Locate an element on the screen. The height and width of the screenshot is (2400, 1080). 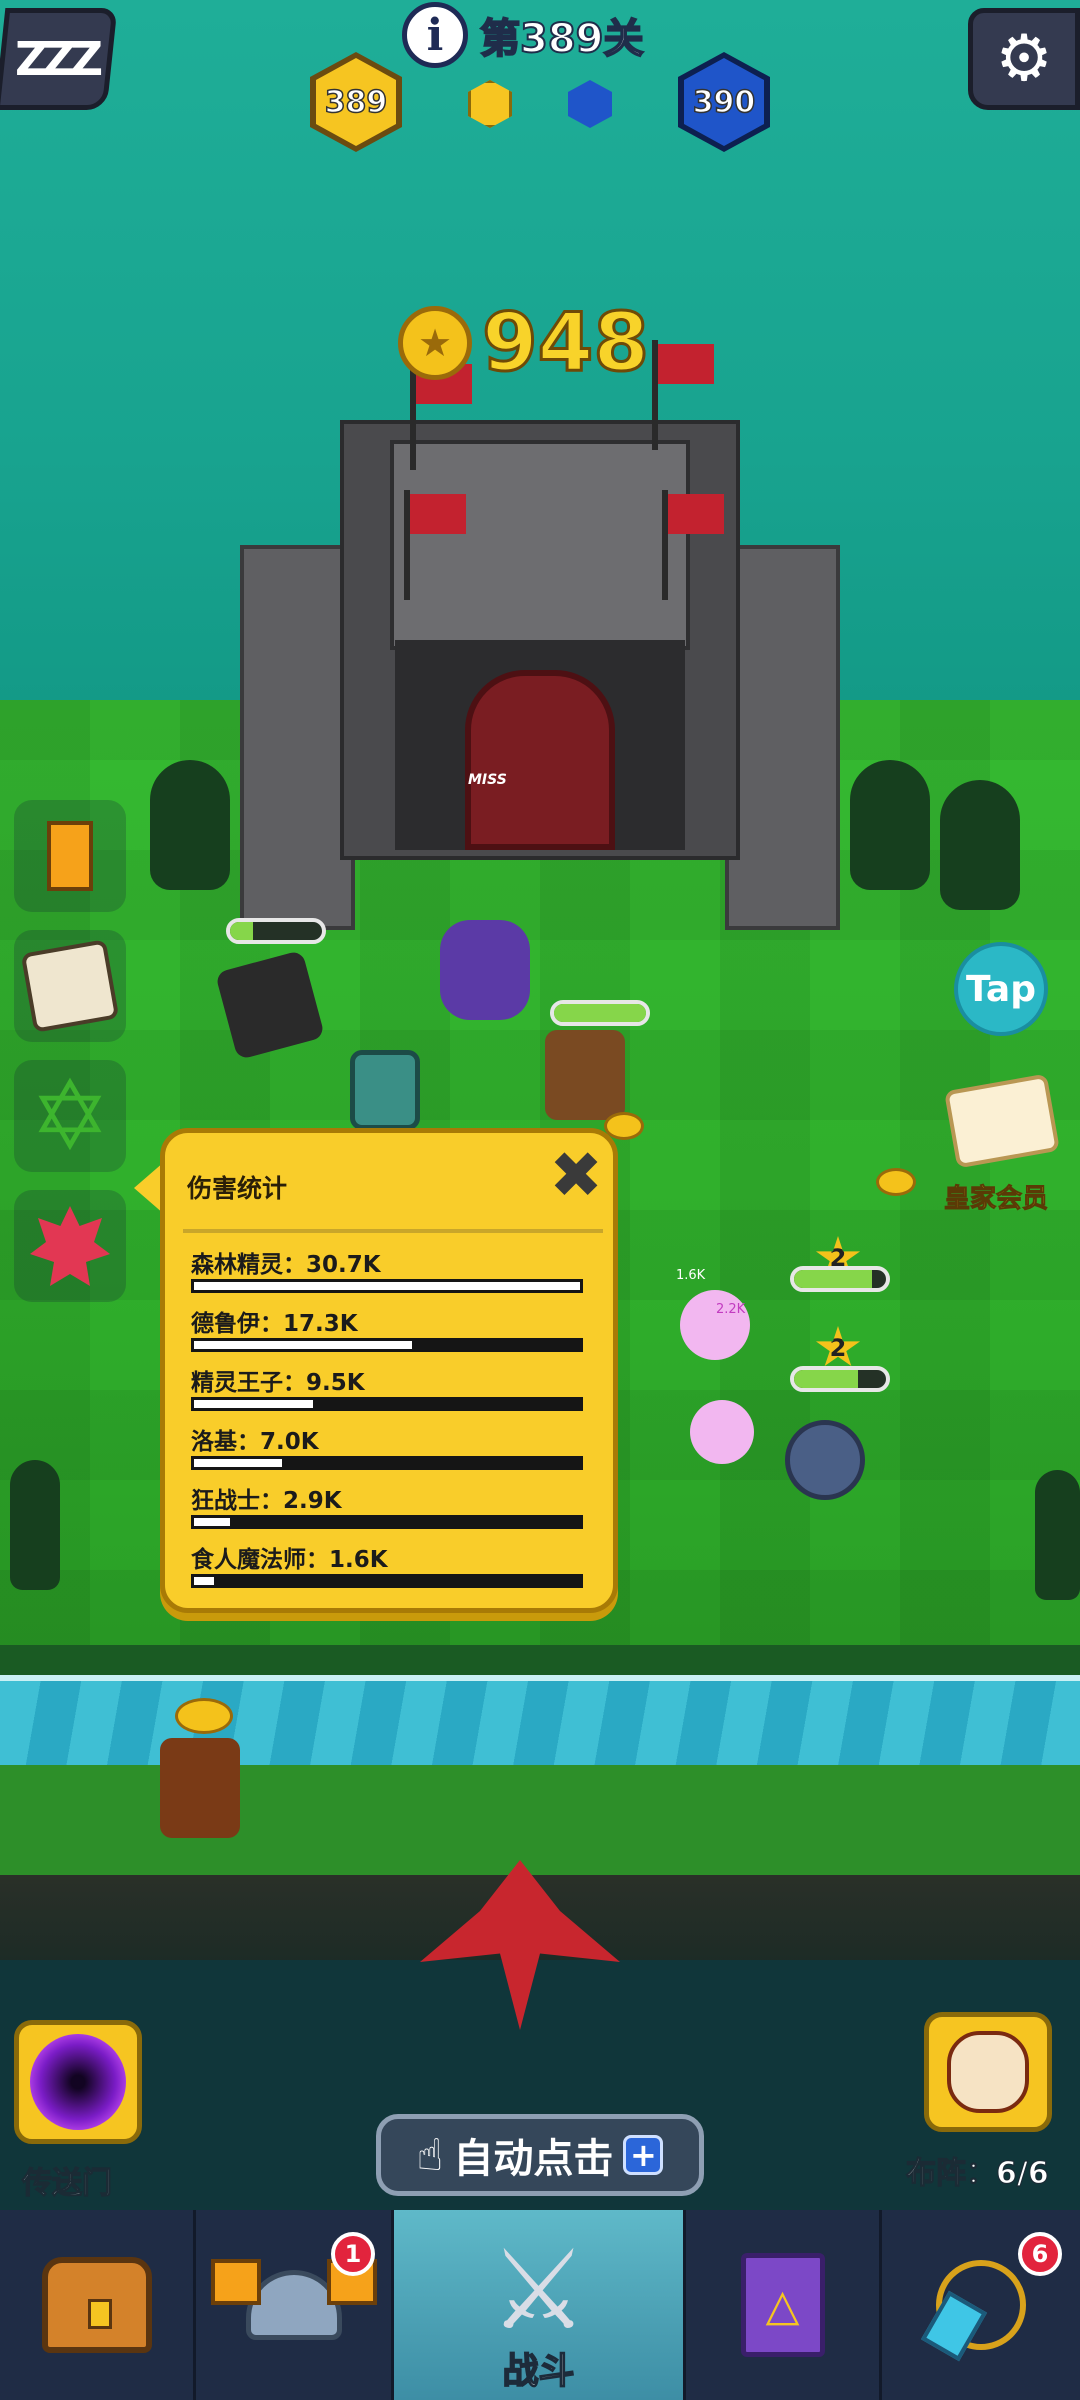
warrior-unit is located at coordinates (585, 1075).